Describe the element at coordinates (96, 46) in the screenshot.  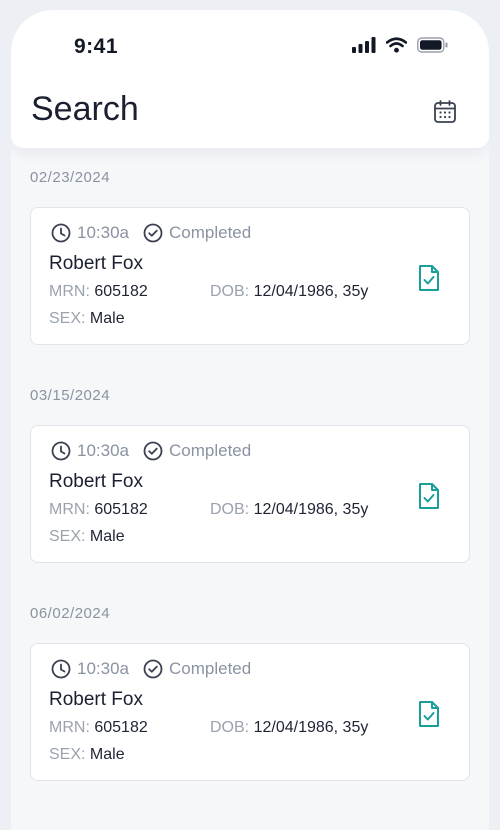
I see `status-time: 9:41` at that location.